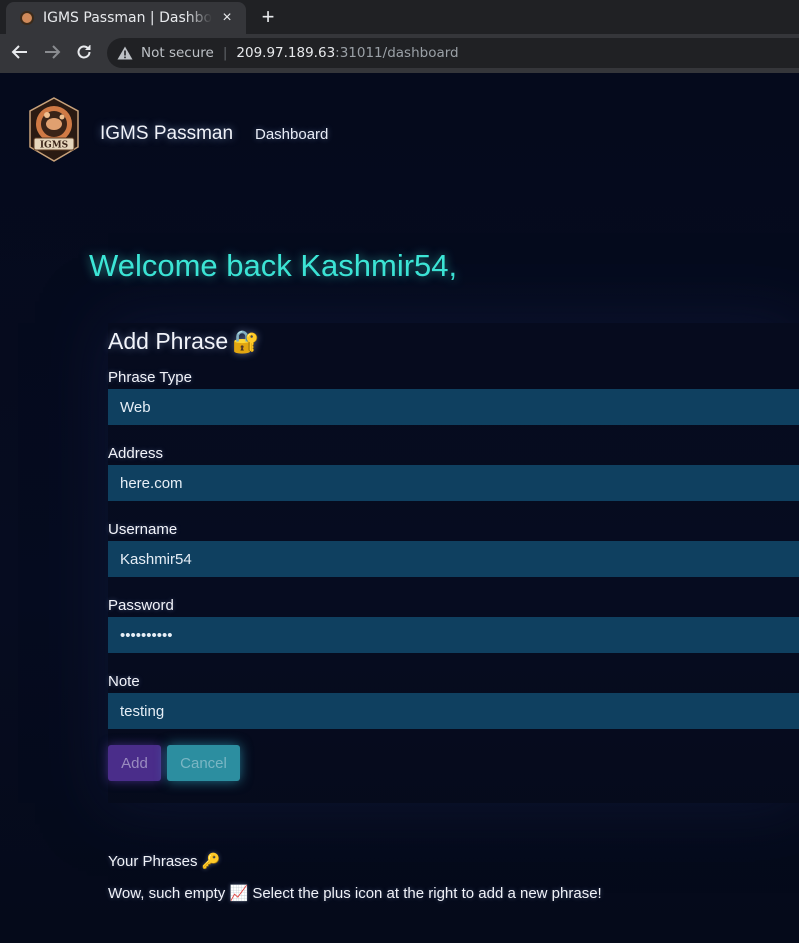 Image resolution: width=799 pixels, height=943 pixels. I want to click on password-input: ••••••••••, so click(453, 635).